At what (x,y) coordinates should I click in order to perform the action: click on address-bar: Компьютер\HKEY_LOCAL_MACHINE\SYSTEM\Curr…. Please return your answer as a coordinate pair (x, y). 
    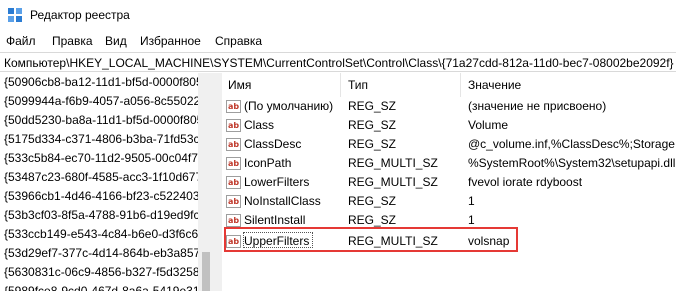
    Looking at the image, I should click on (338, 62).